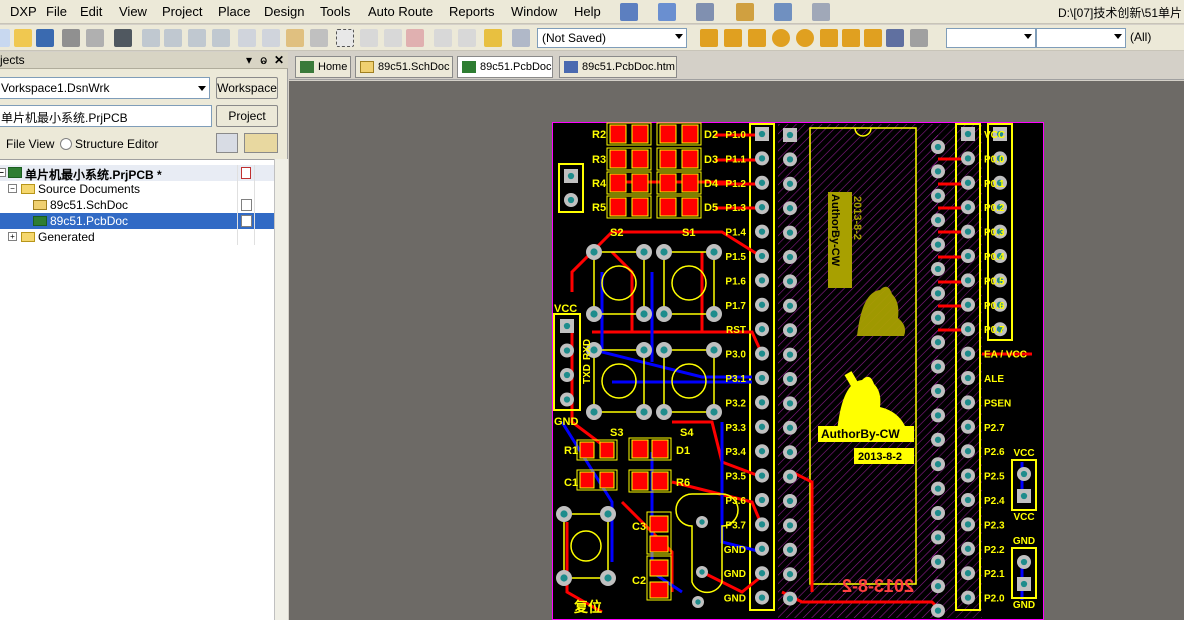 The image size is (1184, 620). I want to click on tree-column-divider, so click(237, 205).